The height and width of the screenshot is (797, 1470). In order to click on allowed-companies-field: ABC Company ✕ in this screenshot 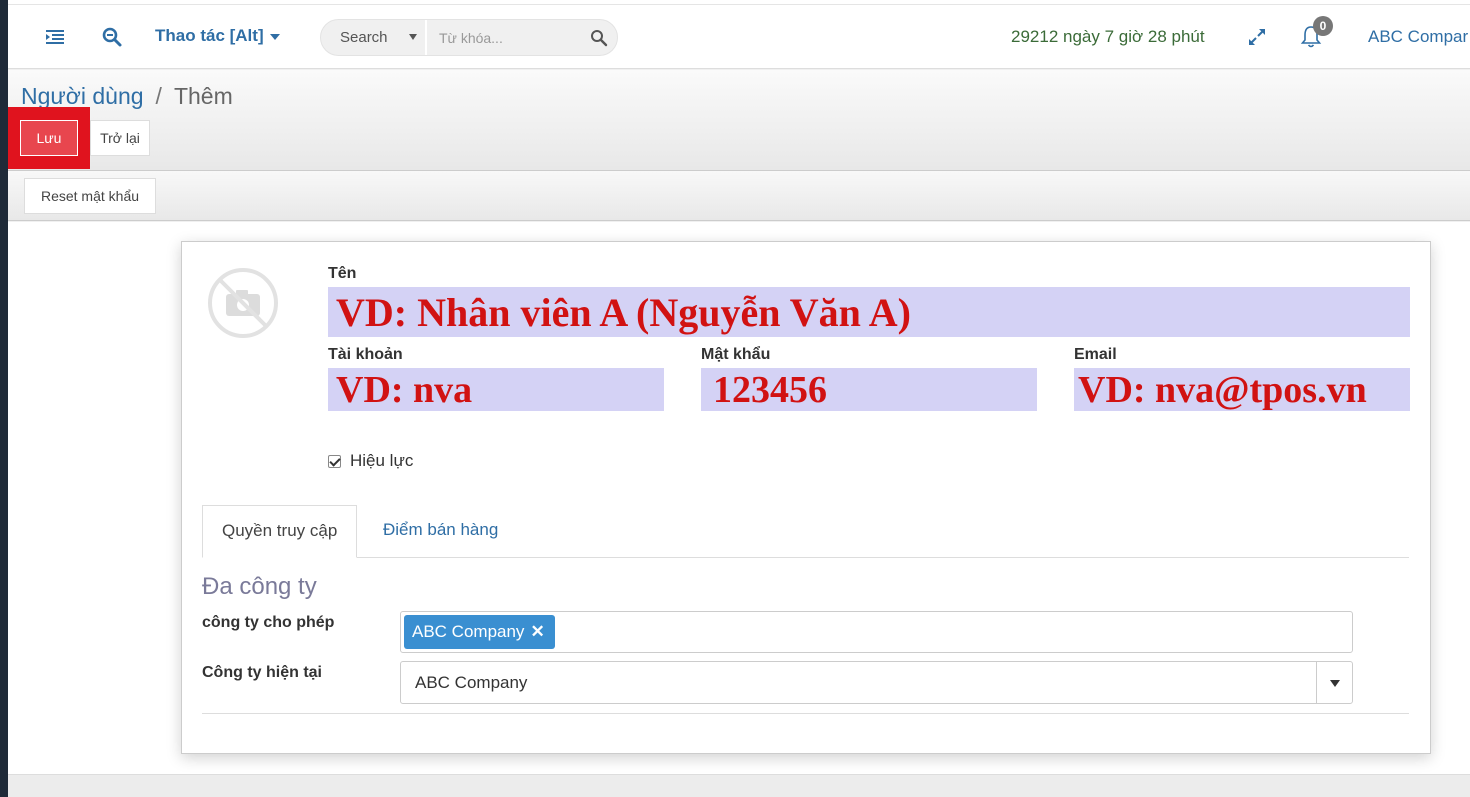, I will do `click(876, 632)`.